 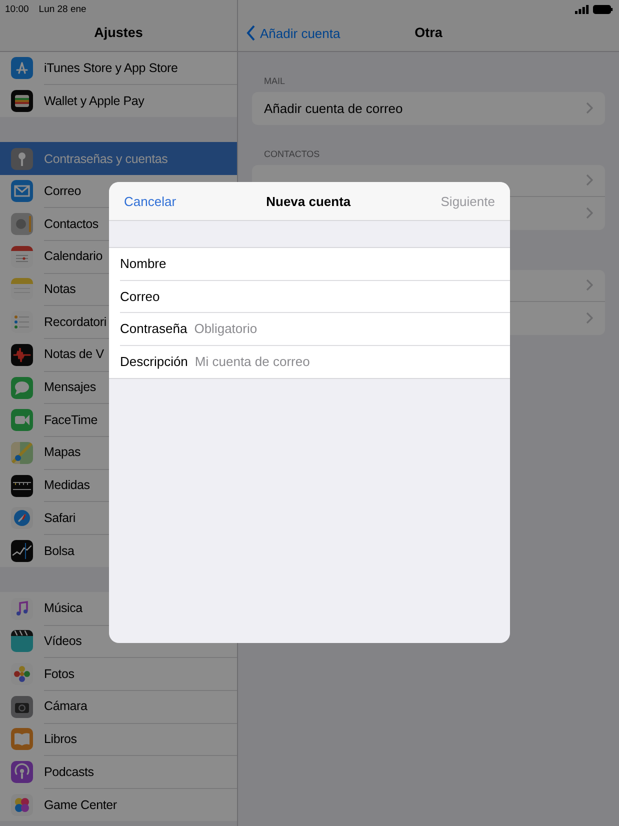 What do you see at coordinates (154, 362) in the screenshot?
I see `field-label: Descripción` at bounding box center [154, 362].